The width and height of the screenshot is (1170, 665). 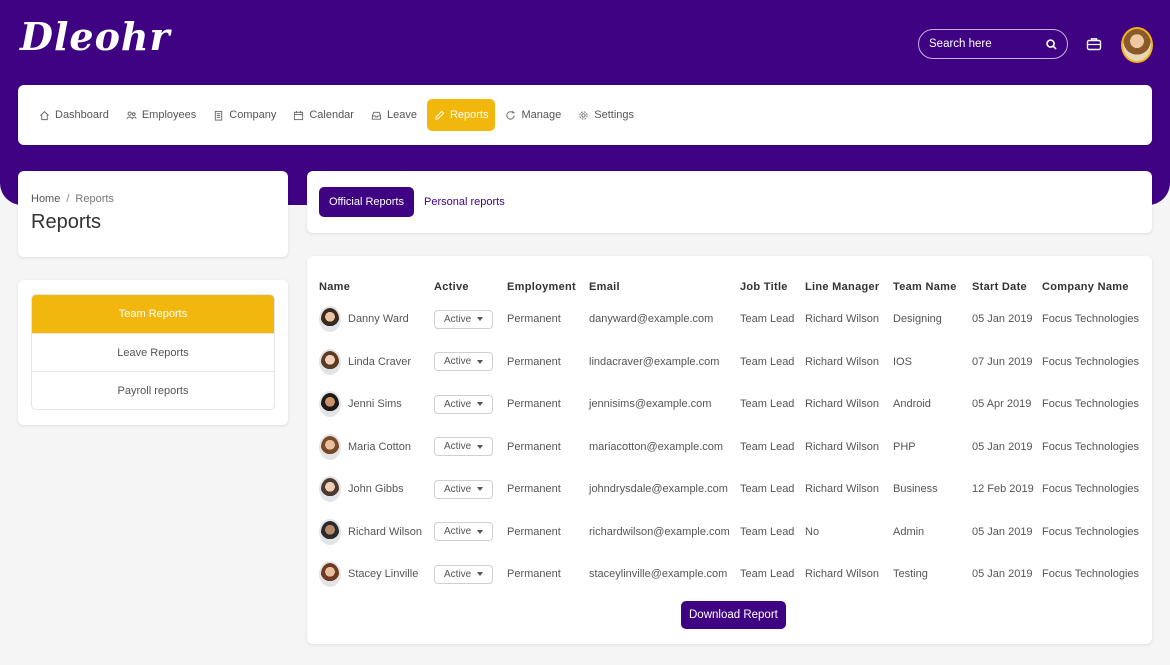 What do you see at coordinates (458, 447) in the screenshot?
I see `status-label: Active` at bounding box center [458, 447].